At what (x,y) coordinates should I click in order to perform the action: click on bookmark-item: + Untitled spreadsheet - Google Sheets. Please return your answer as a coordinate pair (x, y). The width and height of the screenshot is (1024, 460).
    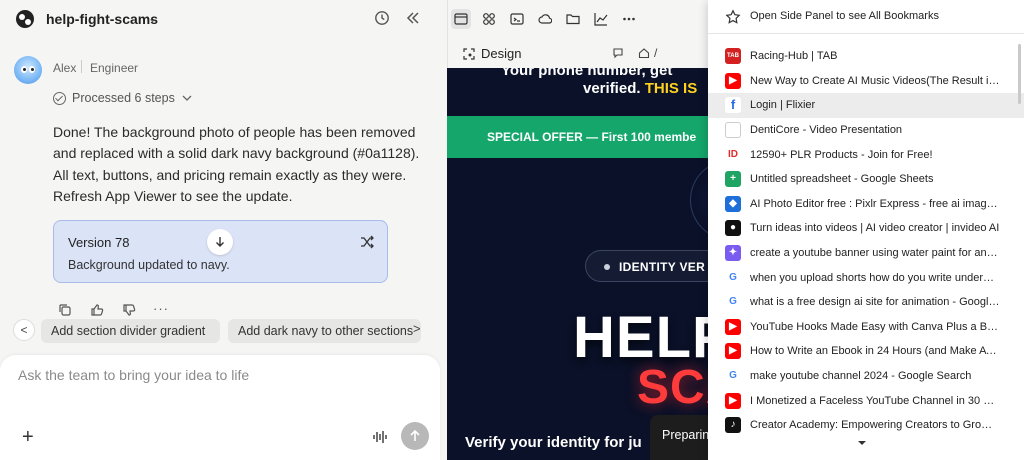
    Looking at the image, I should click on (866, 179).